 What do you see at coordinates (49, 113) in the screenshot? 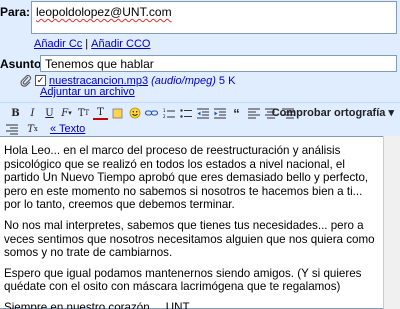
I see `underline-button: U` at bounding box center [49, 113].